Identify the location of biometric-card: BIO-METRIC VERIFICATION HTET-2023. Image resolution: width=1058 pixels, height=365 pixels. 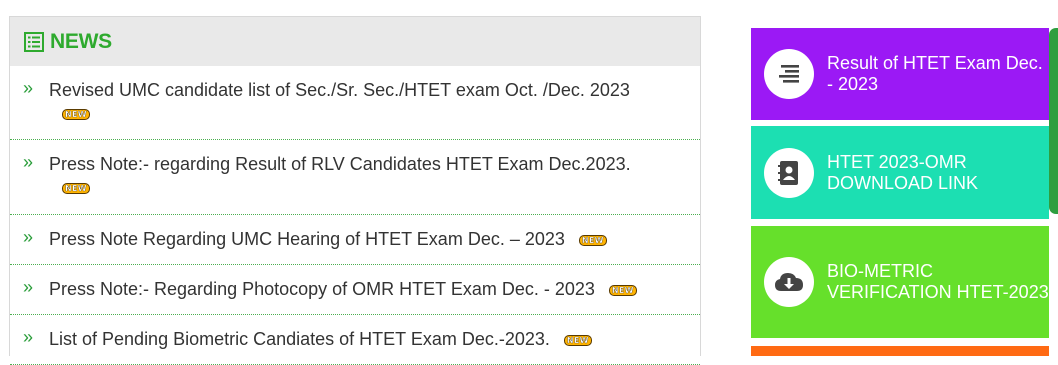
(900, 282).